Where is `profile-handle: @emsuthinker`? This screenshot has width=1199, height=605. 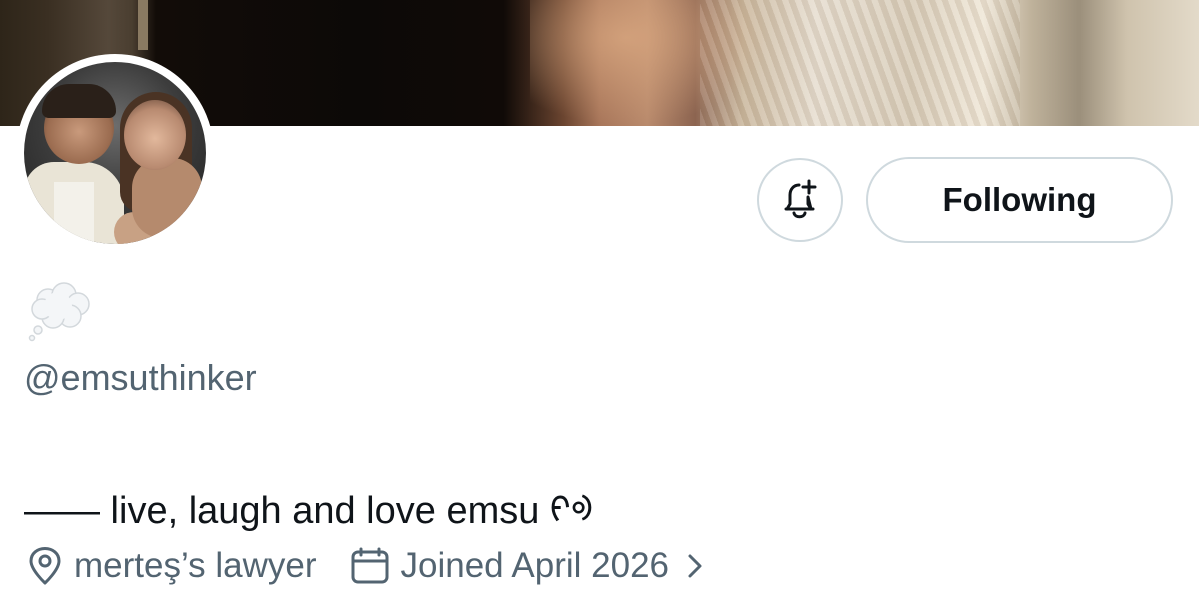 profile-handle: @emsuthinker is located at coordinates (140, 377).